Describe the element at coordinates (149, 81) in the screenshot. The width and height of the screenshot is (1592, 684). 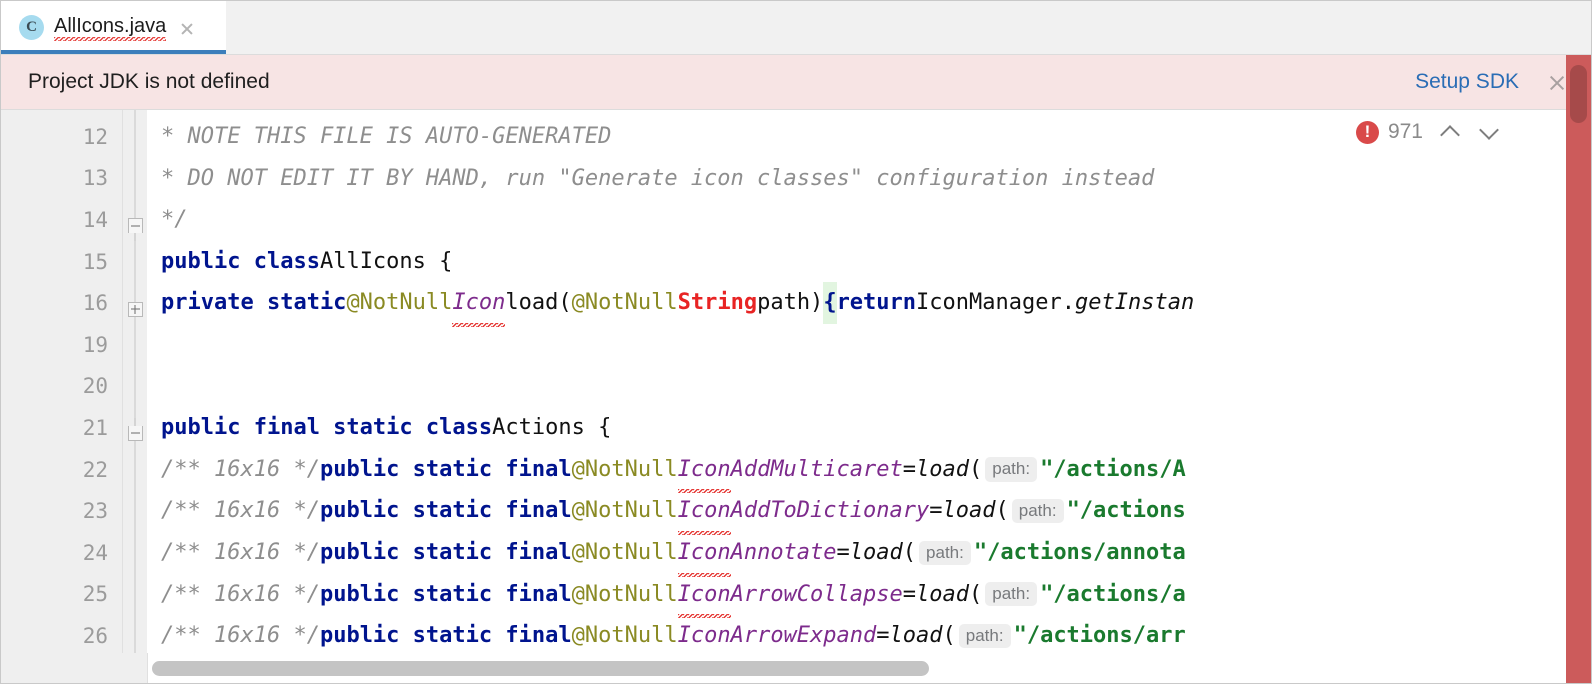
I see `notification-message: Project JDK is not defined` at that location.